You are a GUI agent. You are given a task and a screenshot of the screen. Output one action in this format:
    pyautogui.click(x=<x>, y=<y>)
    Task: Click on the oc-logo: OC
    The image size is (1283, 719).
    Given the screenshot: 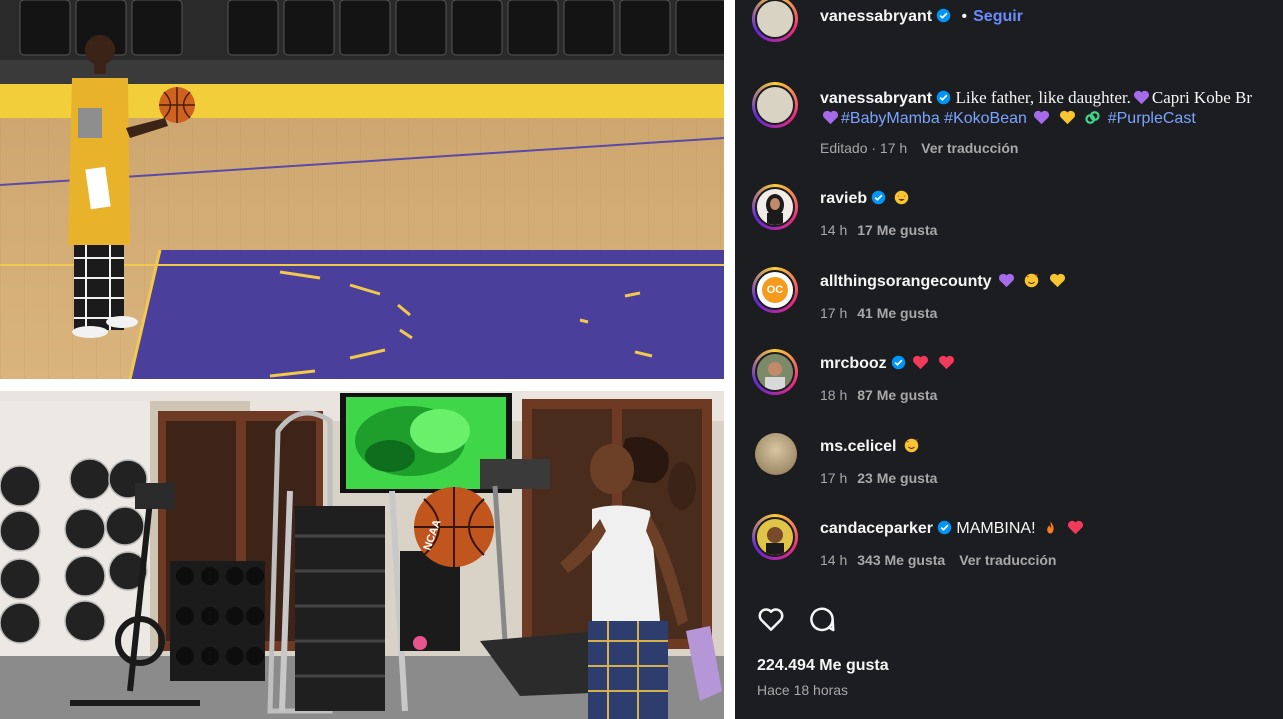 What is the action you would take?
    pyautogui.click(x=775, y=290)
    